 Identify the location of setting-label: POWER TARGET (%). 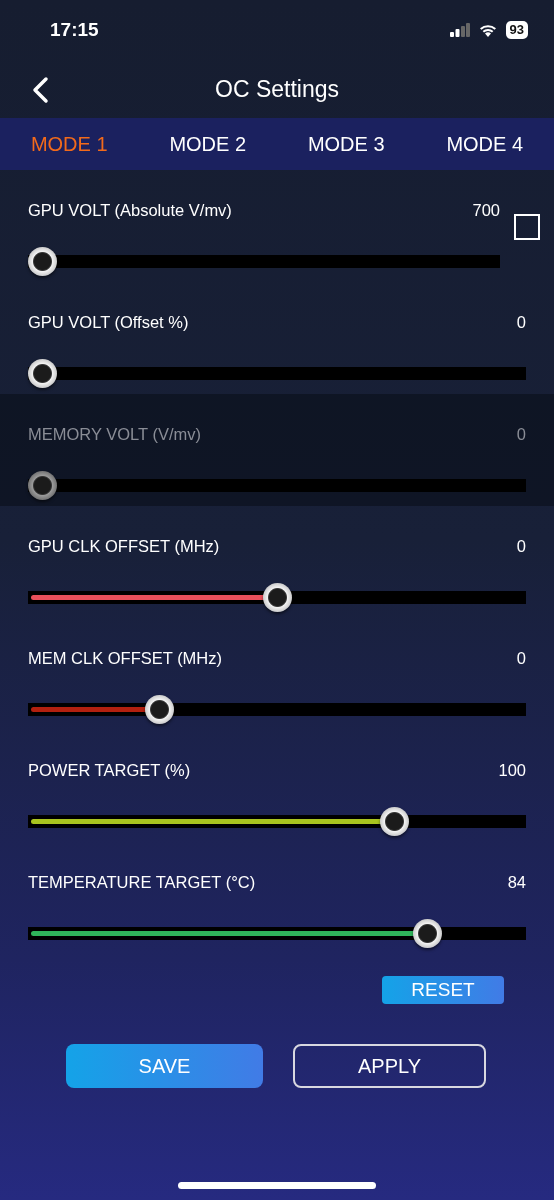
(109, 770).